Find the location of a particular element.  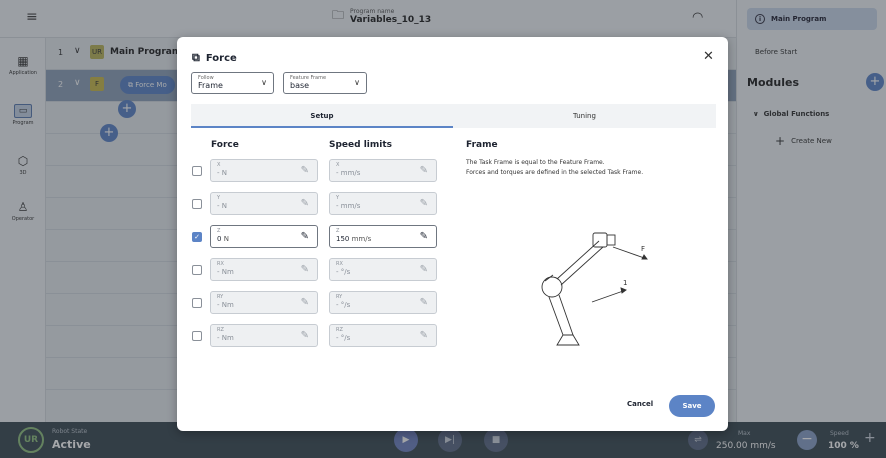

speed-y-field: Y - mm/s ✎ is located at coordinates (383, 203).